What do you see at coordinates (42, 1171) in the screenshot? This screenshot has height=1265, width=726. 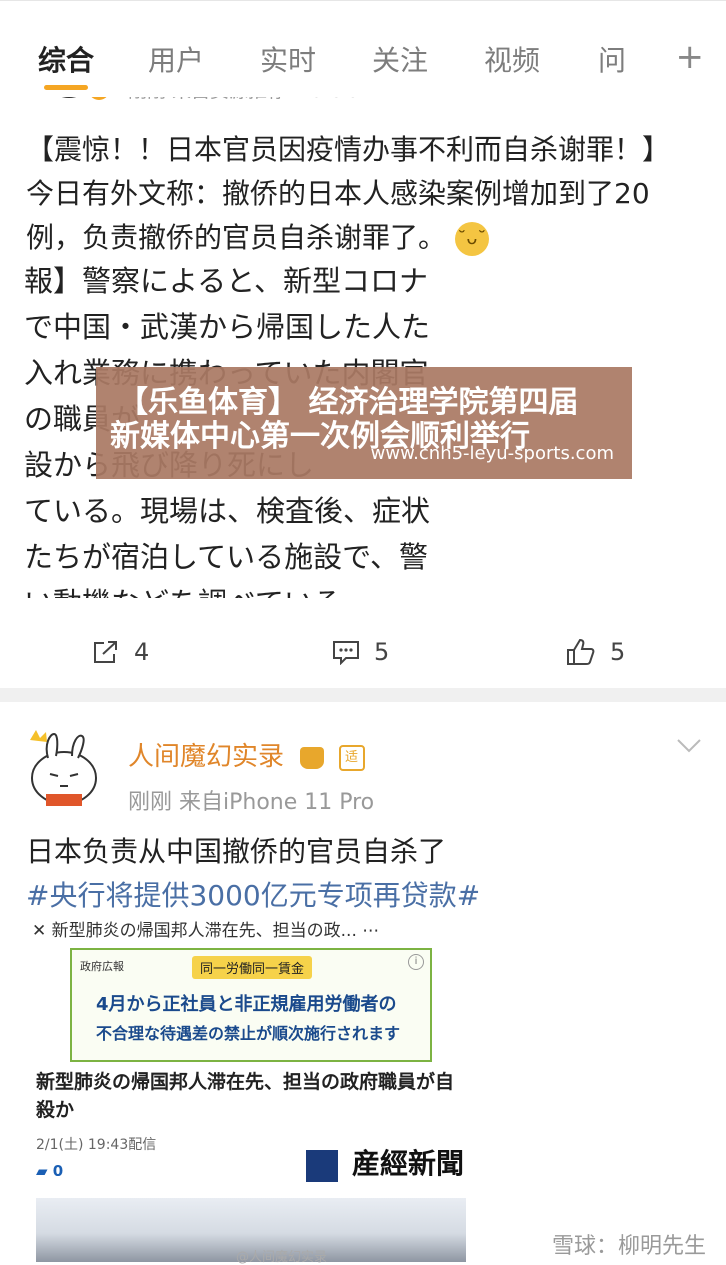 I see `comment-bubble-icon: ▰` at bounding box center [42, 1171].